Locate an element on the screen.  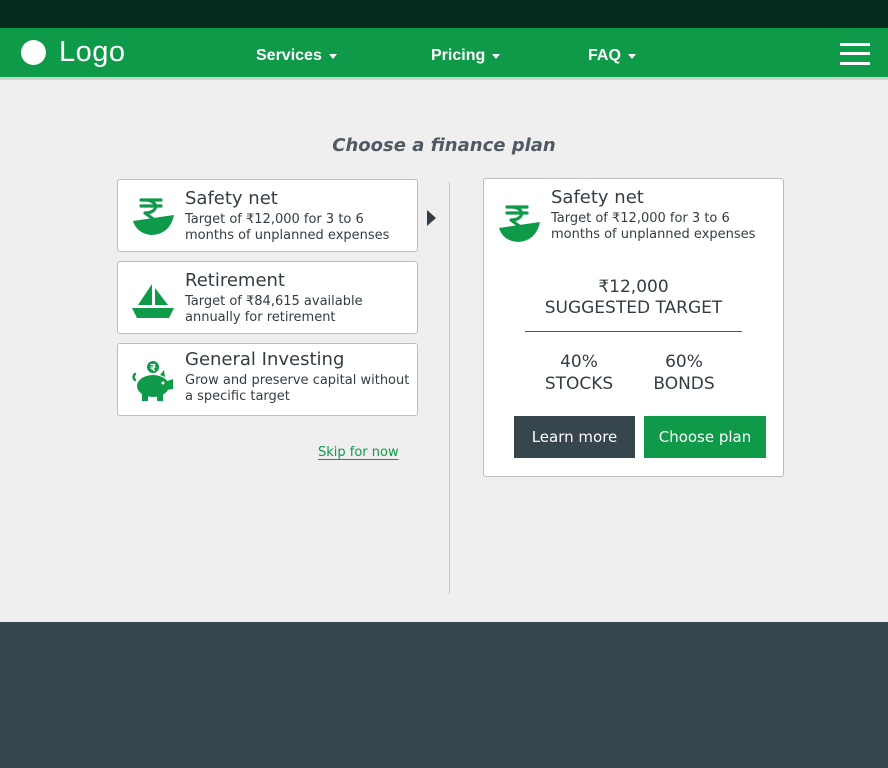
nav-pricing-dropdown: Pricing is located at coordinates (466, 56).